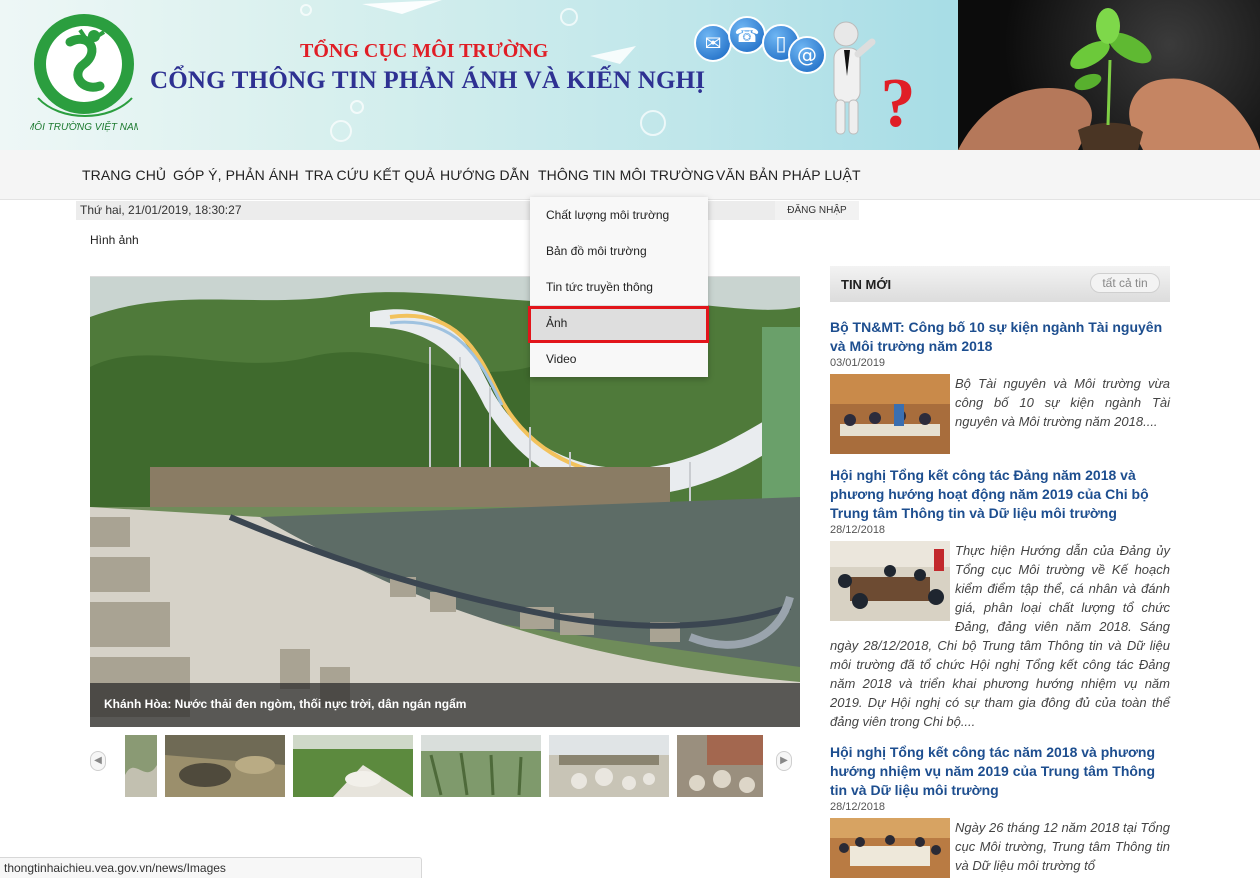 The image size is (1260, 878). I want to click on at-sign-icon: @, so click(807, 55).